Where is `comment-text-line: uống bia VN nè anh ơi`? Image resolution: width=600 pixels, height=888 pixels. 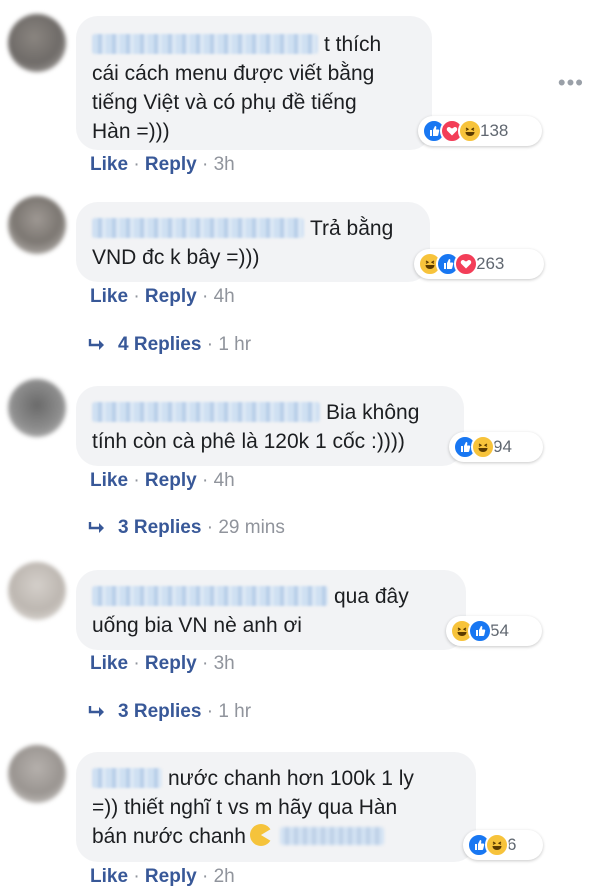
comment-text-line: uống bia VN nè anh ơi is located at coordinates (197, 625).